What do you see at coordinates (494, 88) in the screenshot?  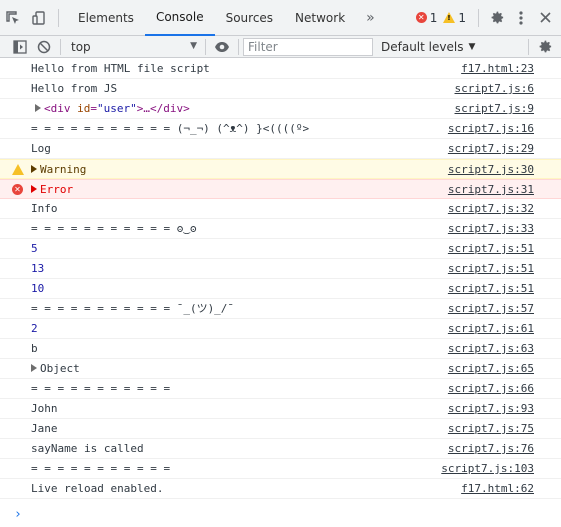 I see `source-link: script7.js:6` at bounding box center [494, 88].